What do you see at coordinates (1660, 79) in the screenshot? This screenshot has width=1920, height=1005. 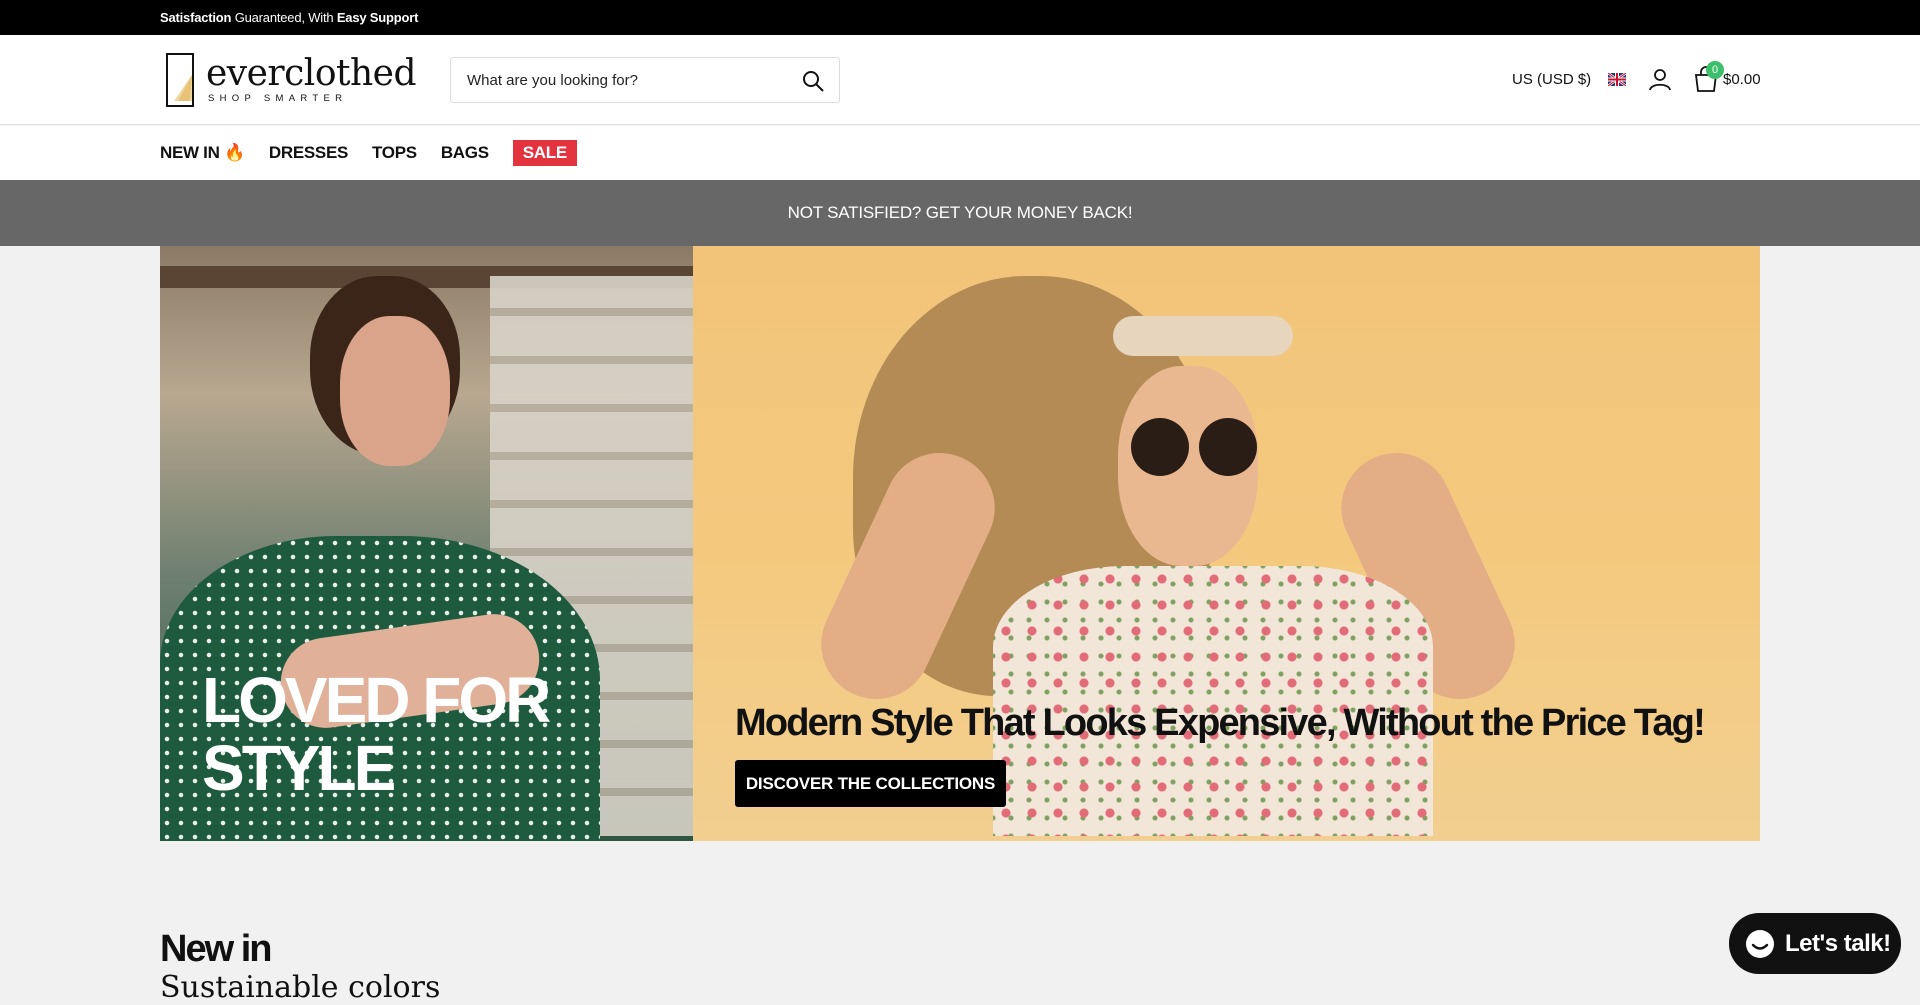 I see `account-icon` at bounding box center [1660, 79].